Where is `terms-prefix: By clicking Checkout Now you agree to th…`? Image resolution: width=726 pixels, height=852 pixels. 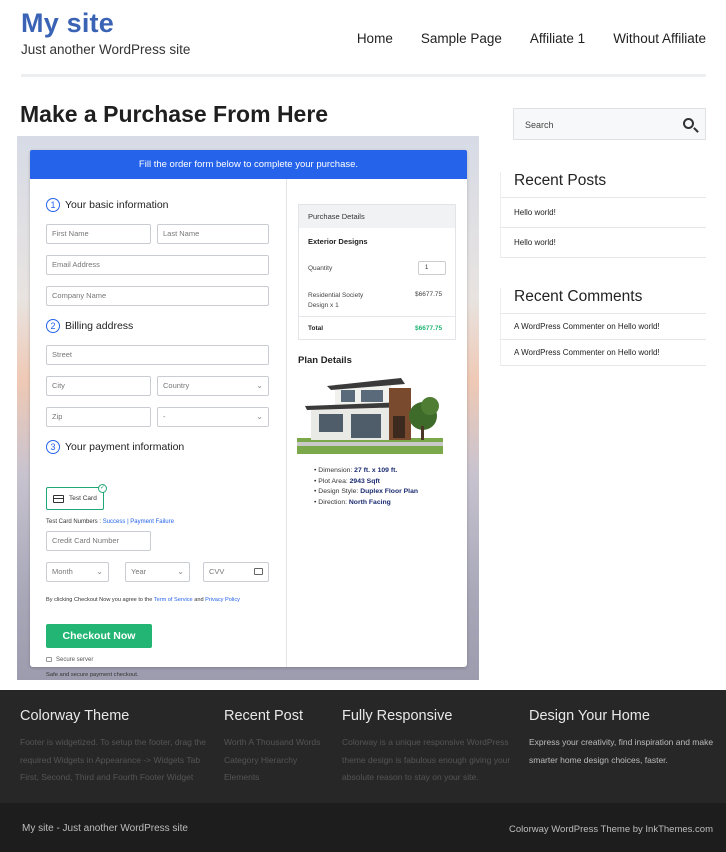 terms-prefix: By clicking Checkout Now you agree to th… is located at coordinates (99, 600).